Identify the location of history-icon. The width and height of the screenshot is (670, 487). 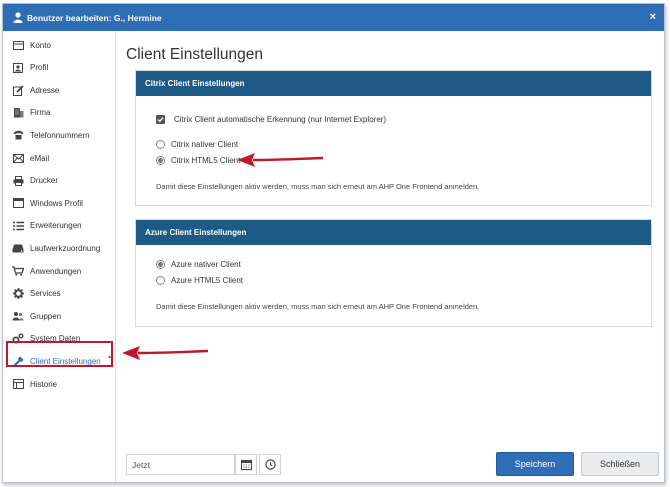
(18, 384).